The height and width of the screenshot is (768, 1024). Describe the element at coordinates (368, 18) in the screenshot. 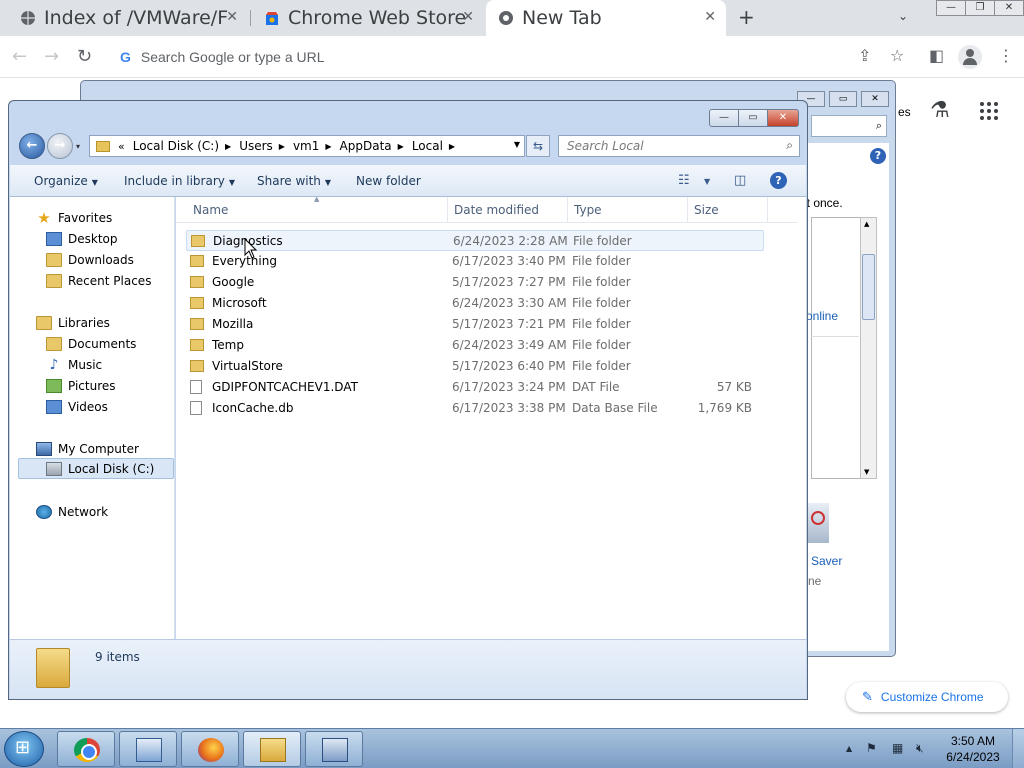

I see `tab-chrome-web-store: Chrome Web Store ✕` at that location.